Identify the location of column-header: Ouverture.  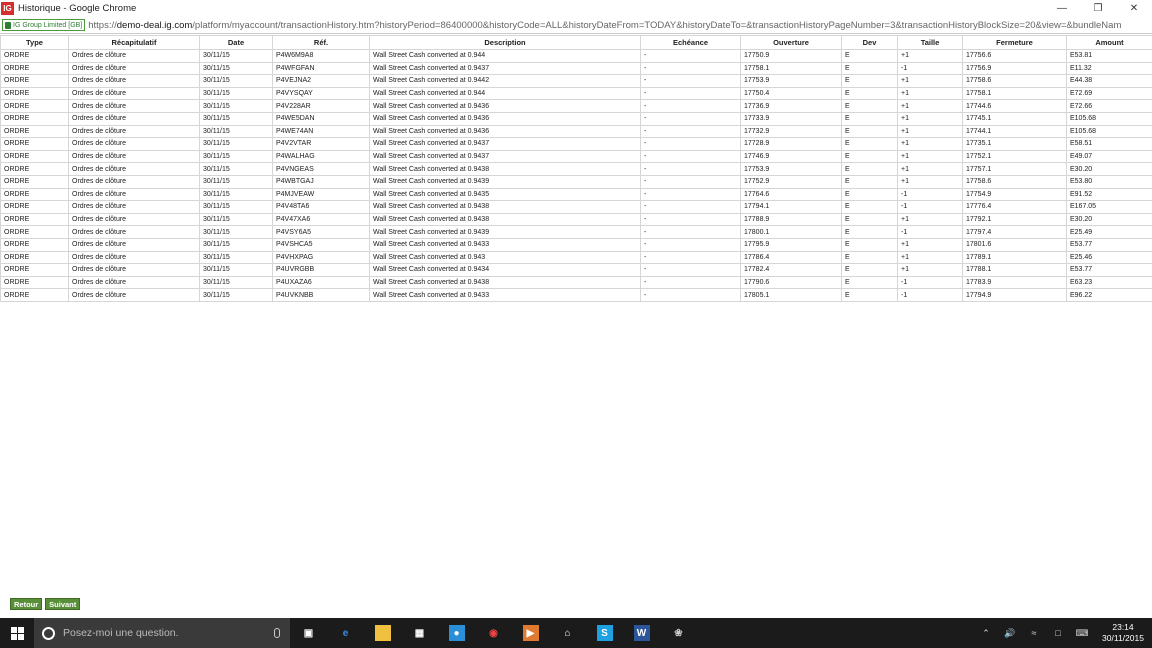
(791, 42).